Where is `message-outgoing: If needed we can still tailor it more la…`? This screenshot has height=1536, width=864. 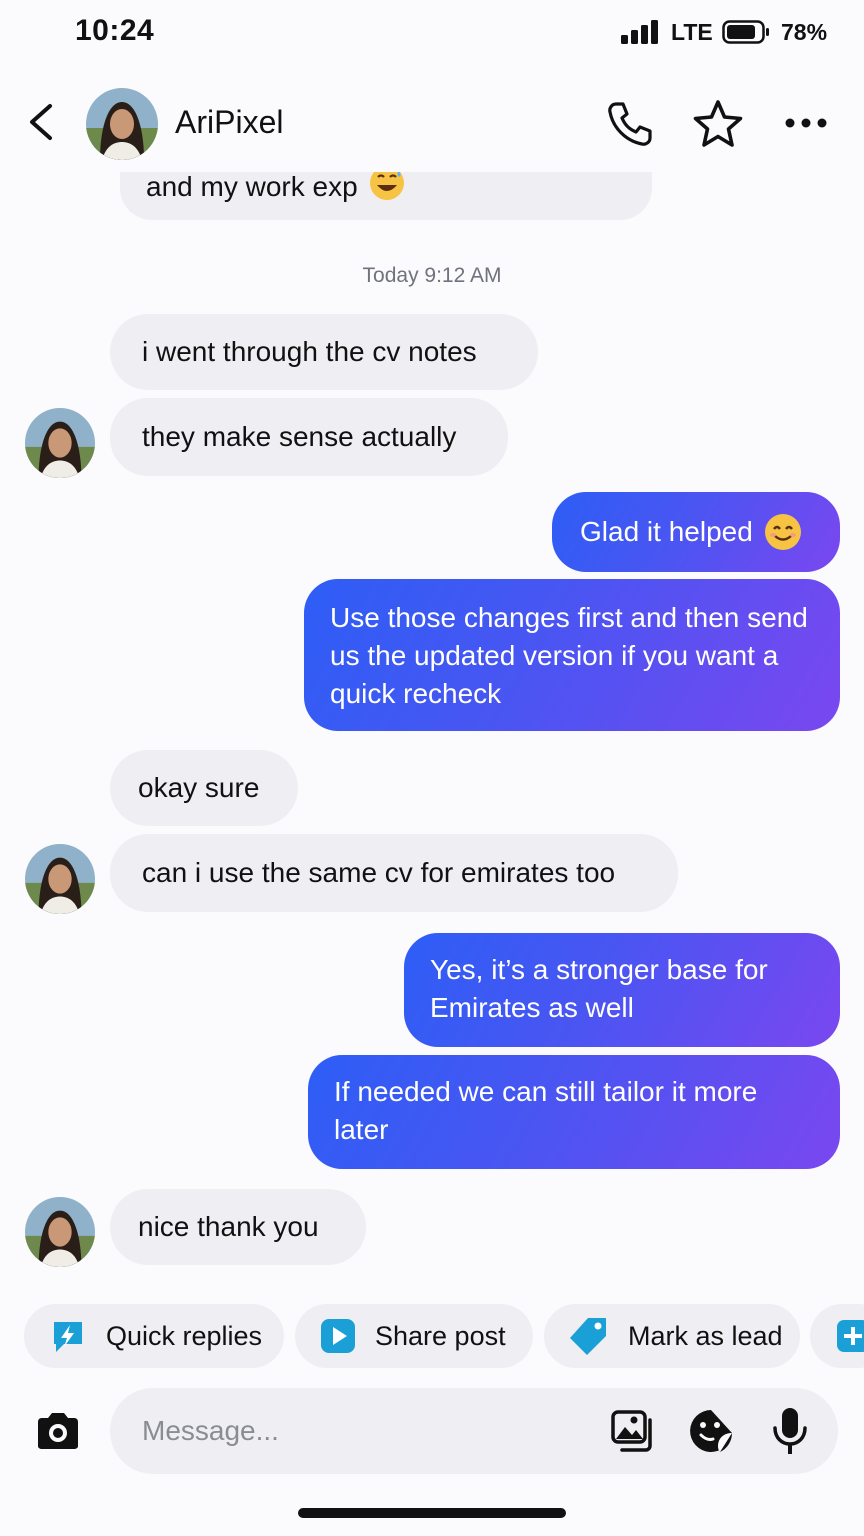
message-outgoing: If needed we can still tailor it more la… is located at coordinates (574, 1112).